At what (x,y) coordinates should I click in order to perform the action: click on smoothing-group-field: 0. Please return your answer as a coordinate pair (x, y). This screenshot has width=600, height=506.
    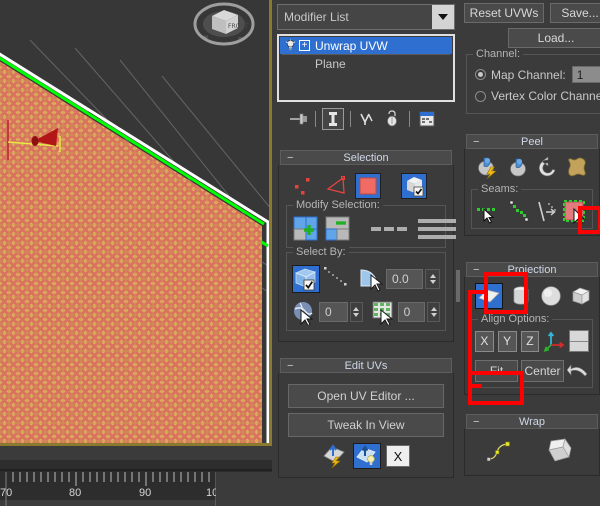
    Looking at the image, I should click on (411, 312).